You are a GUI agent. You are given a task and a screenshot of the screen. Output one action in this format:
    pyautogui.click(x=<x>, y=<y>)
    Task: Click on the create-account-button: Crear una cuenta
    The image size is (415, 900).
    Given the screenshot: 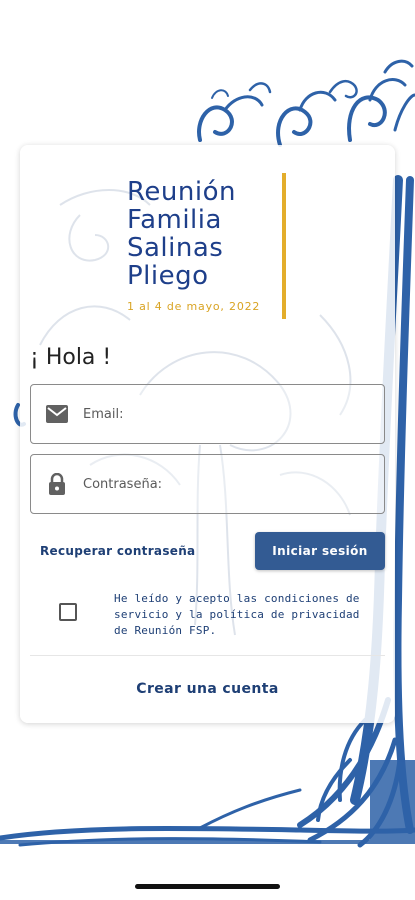 What is the action you would take?
    pyautogui.click(x=207, y=689)
    